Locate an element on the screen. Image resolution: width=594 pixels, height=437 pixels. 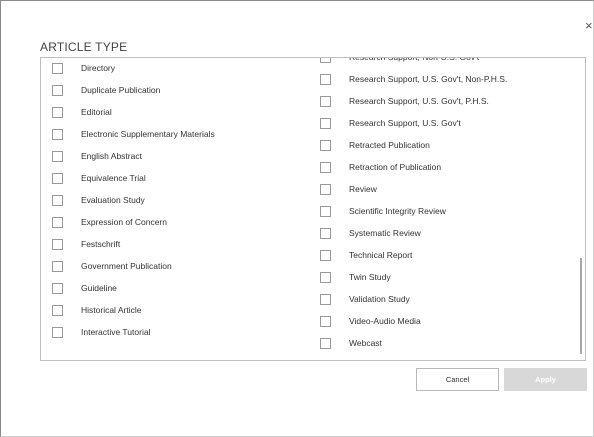
checkbox-label: Research Support, U.S. Gov't is located at coordinates (405, 123).